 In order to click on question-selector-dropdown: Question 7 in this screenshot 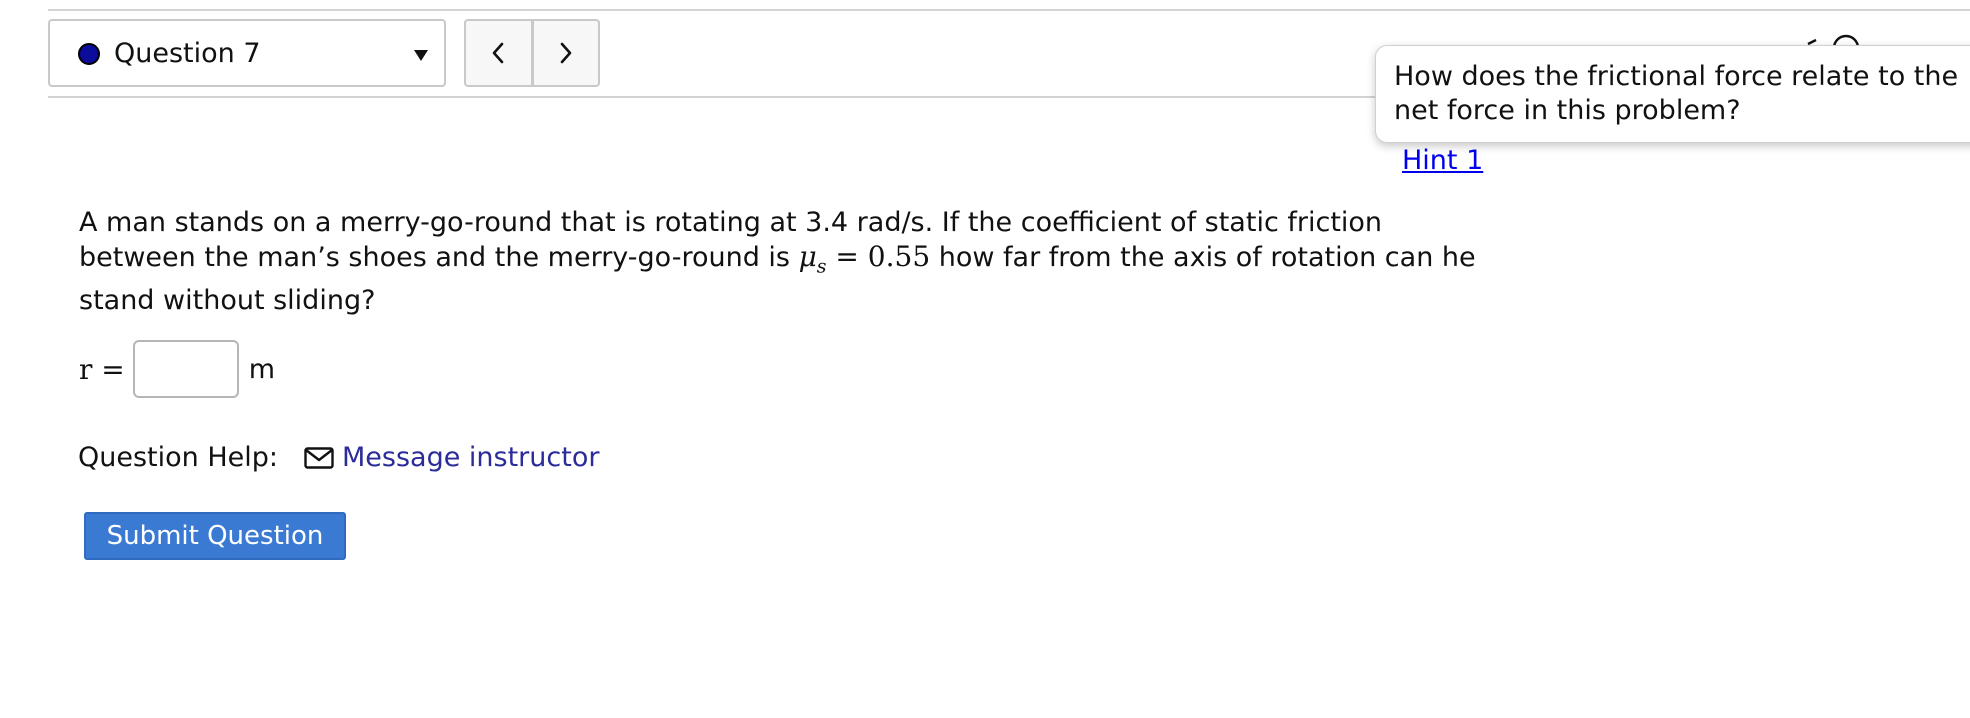, I will do `click(247, 53)`.